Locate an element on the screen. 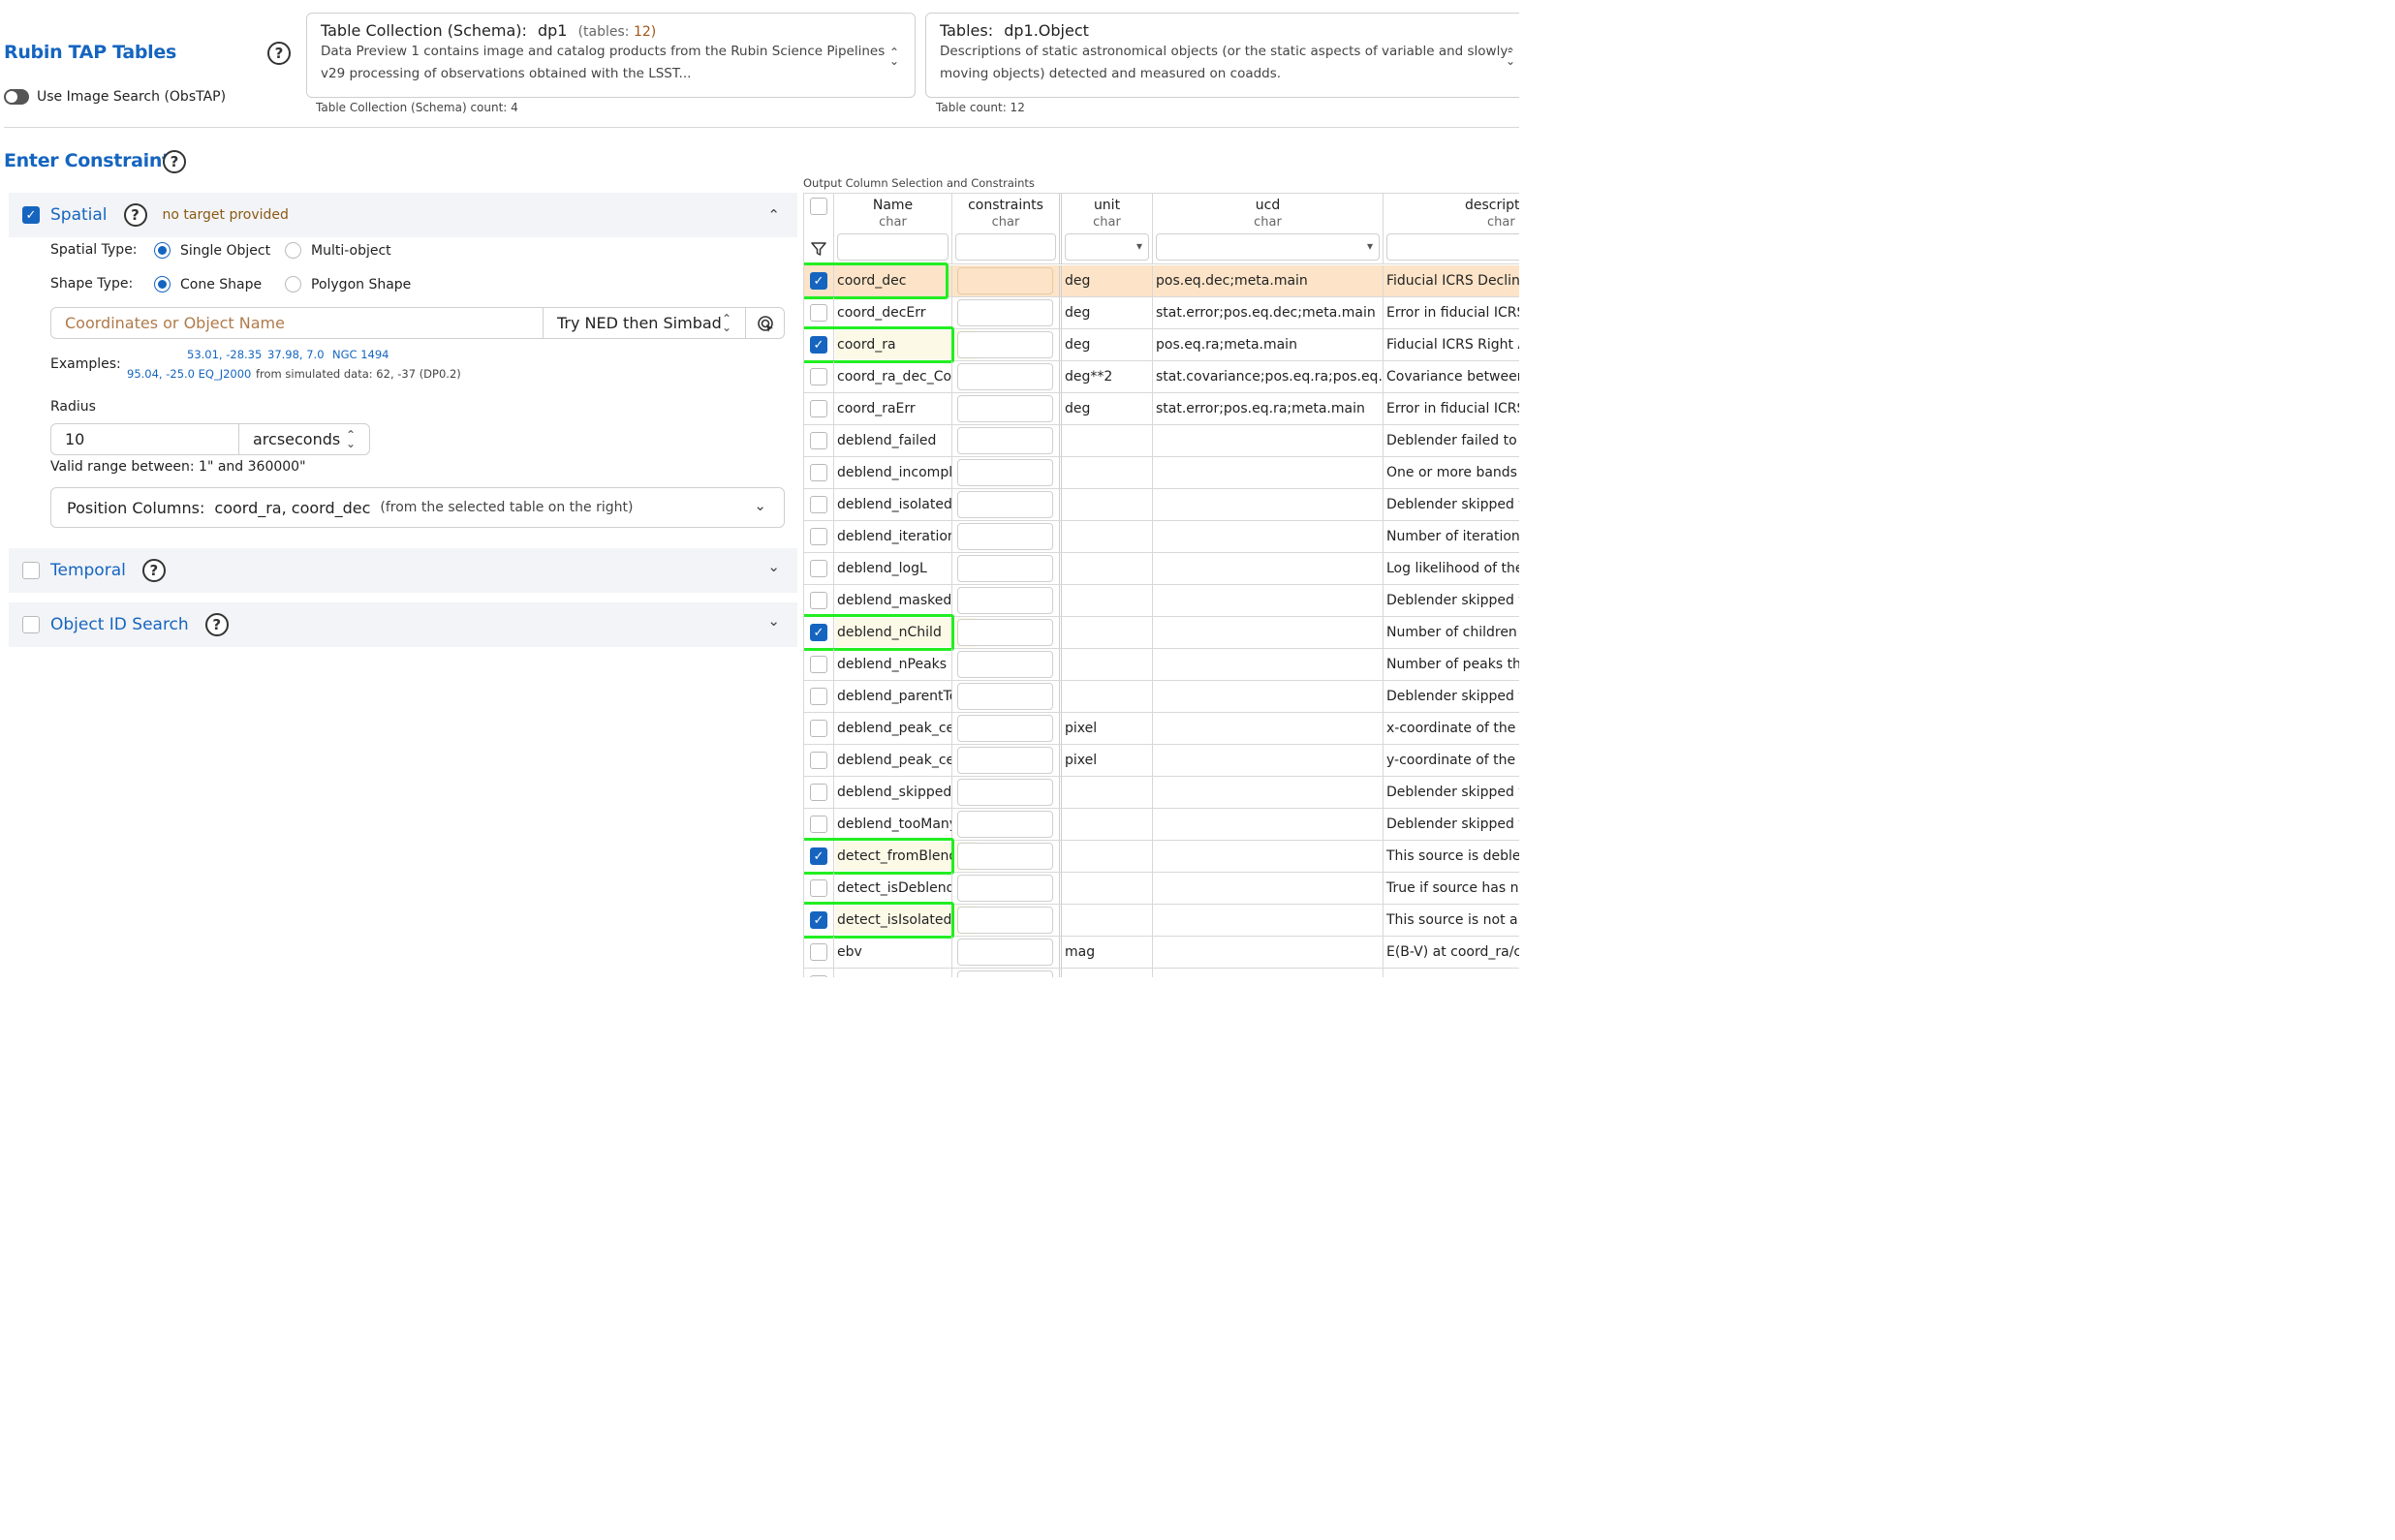 The height and width of the screenshot is (1540, 2395). select-all-checkbox is located at coordinates (818, 206).